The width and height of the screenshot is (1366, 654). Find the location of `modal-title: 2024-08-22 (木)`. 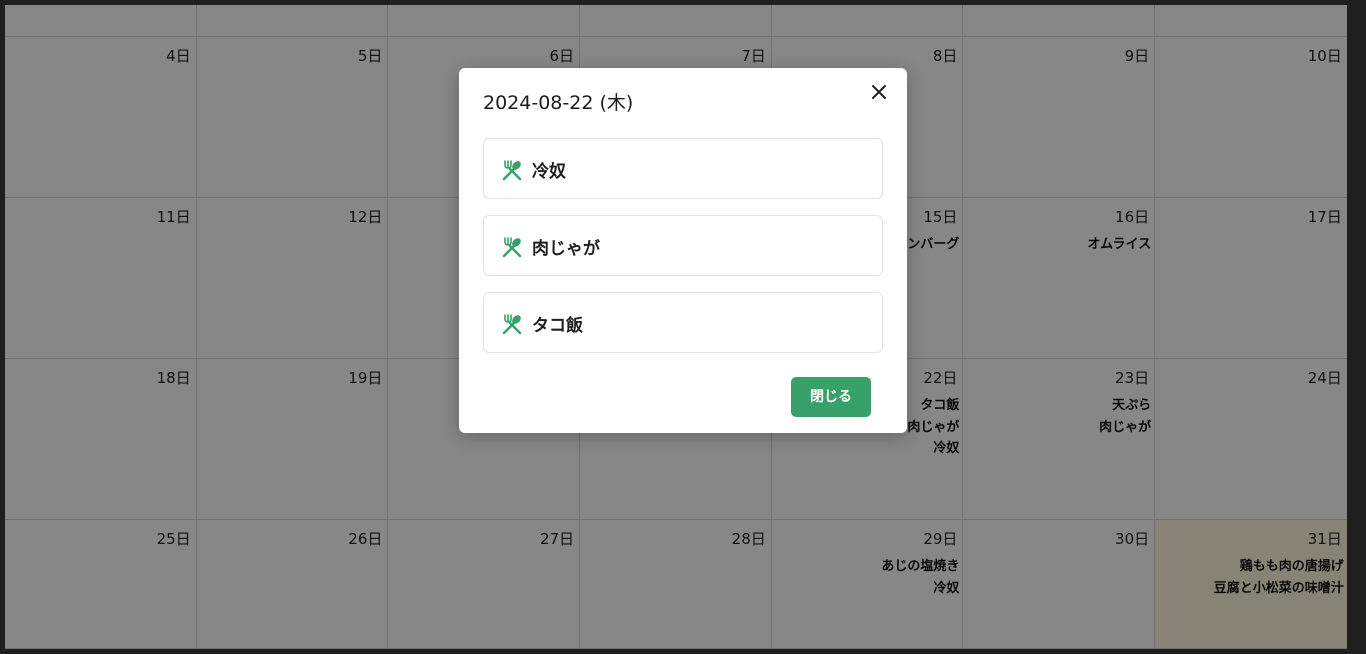

modal-title: 2024-08-22 (木) is located at coordinates (558, 103).